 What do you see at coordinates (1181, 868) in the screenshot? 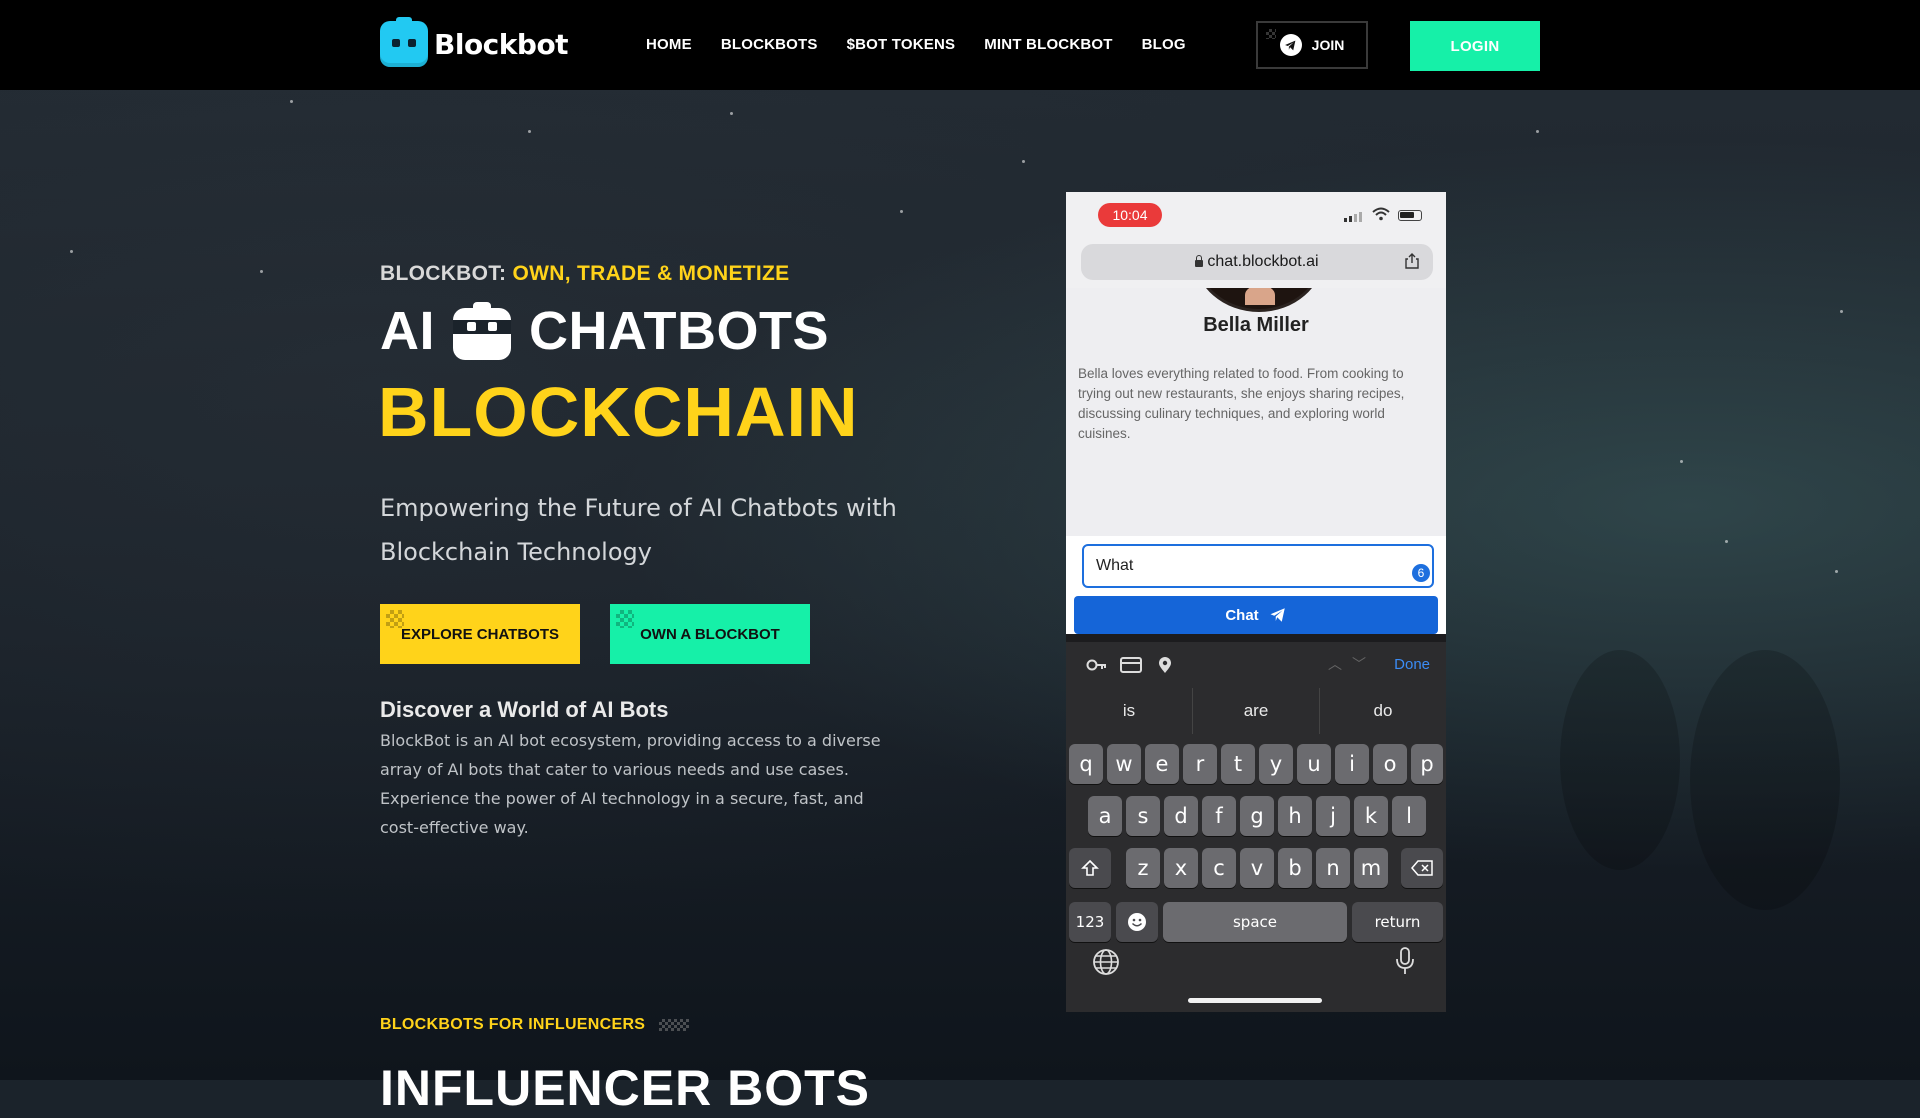
I see `key-x: x` at bounding box center [1181, 868].